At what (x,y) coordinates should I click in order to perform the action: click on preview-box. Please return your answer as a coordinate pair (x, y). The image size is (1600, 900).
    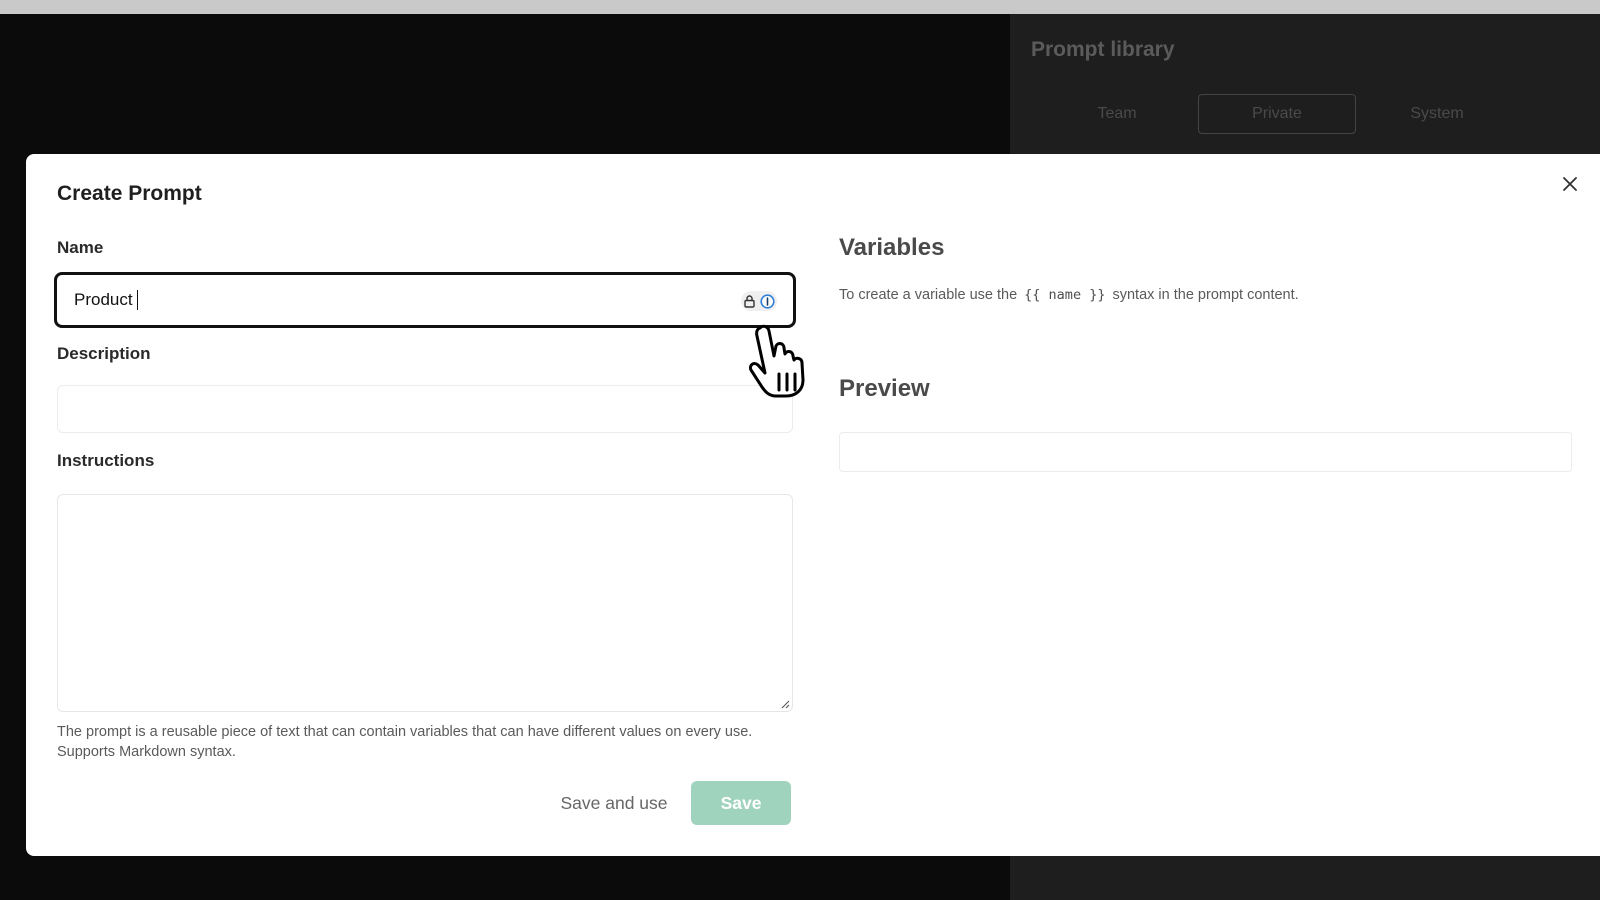
    Looking at the image, I should click on (1205, 452).